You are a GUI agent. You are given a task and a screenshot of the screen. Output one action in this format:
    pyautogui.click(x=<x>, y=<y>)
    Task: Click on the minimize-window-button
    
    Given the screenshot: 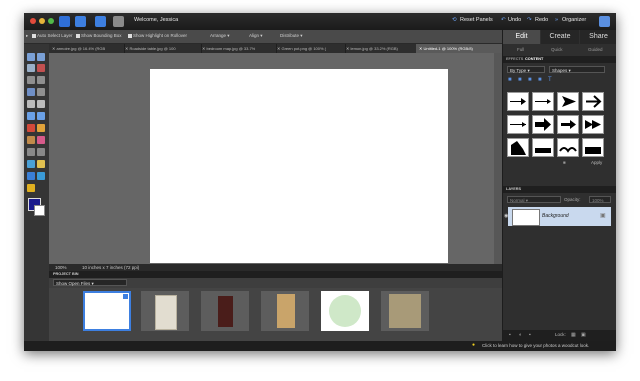 What is the action you would take?
    pyautogui.click(x=42, y=21)
    